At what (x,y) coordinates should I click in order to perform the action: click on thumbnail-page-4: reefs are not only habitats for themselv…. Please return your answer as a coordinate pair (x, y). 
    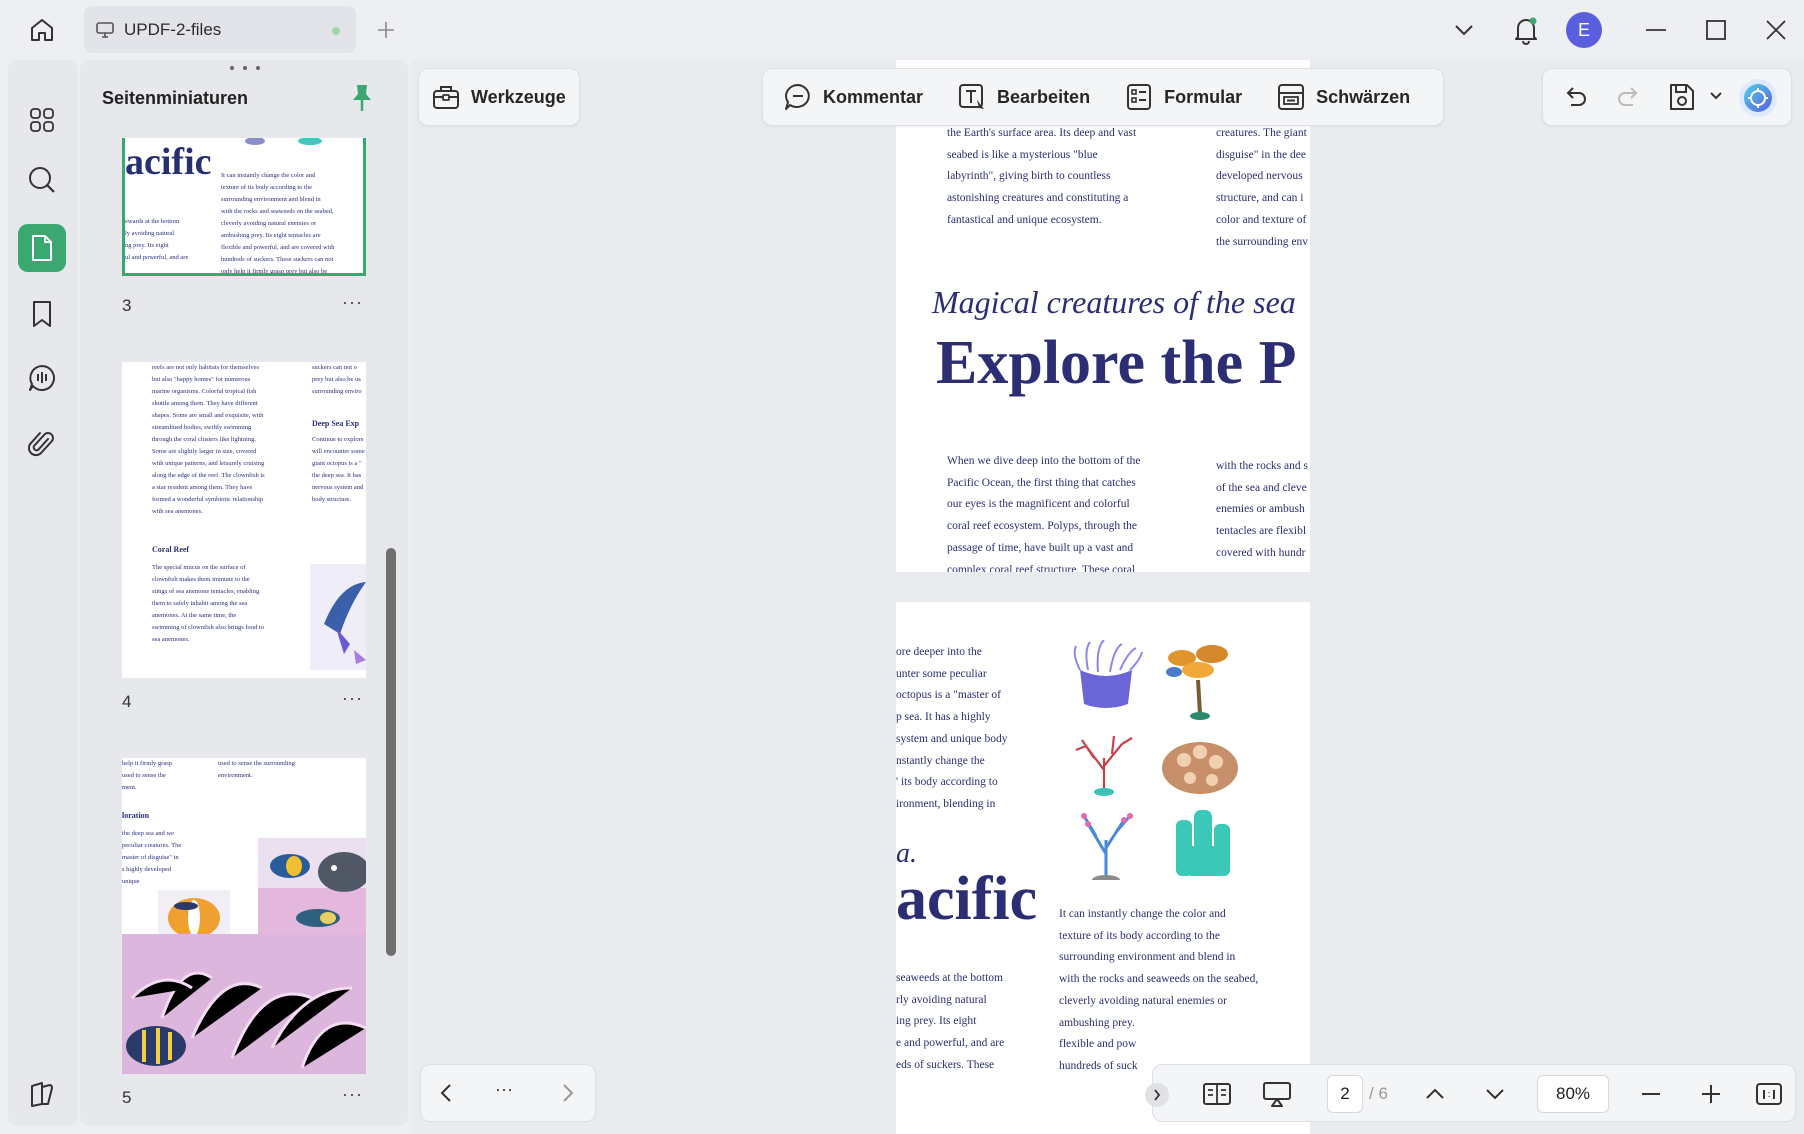
    Looking at the image, I should click on (244, 520).